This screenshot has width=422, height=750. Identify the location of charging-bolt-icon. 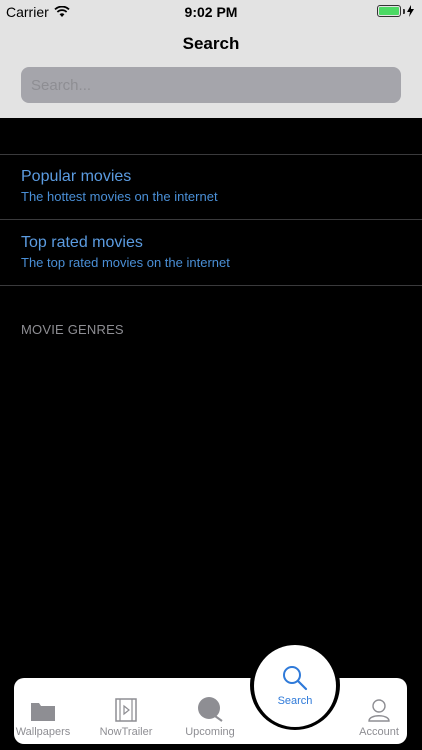
(410, 11).